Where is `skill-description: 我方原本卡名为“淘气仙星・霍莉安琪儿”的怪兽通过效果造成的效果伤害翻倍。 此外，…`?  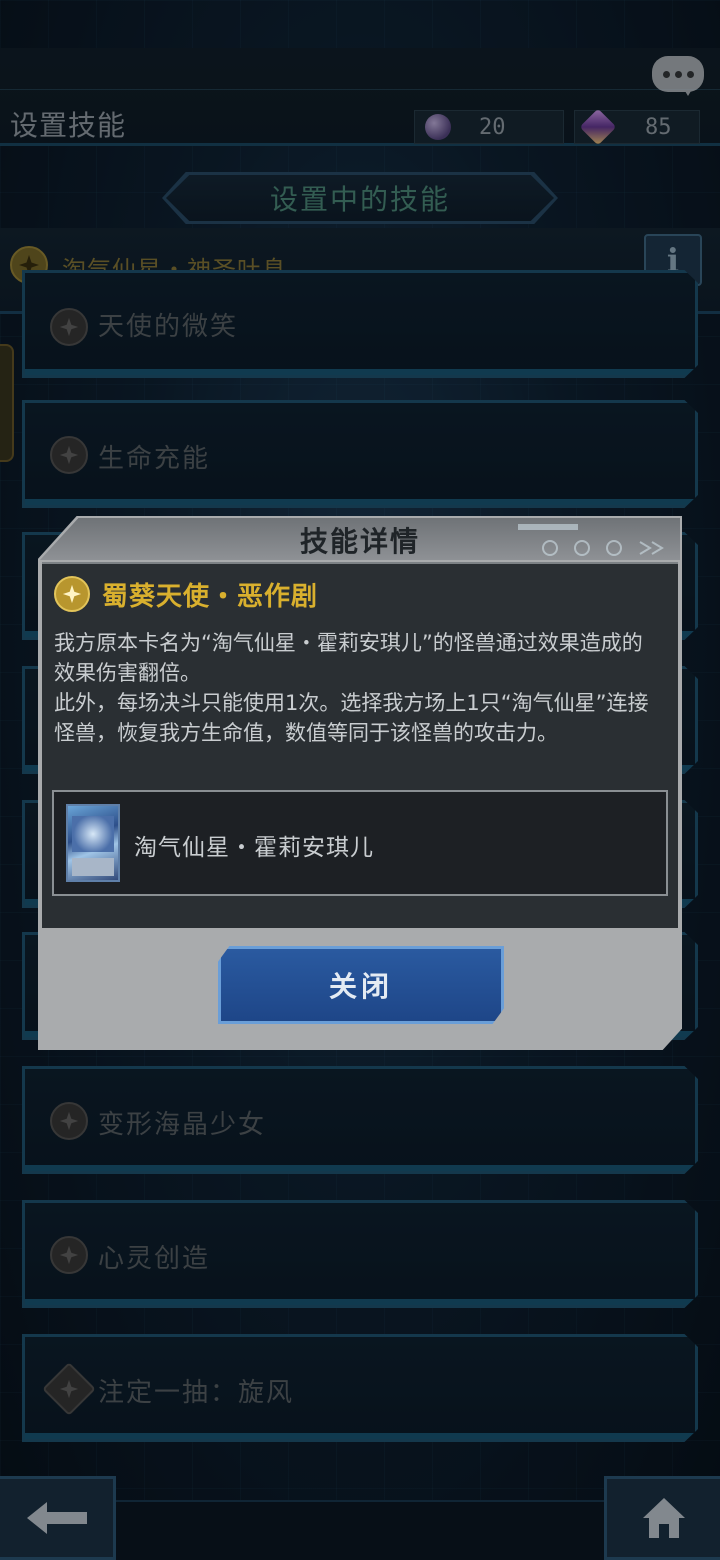 skill-description: 我方原本卡名为“淘气仙星・霍莉安琪儿”的怪兽通过效果造成的效果伤害翻倍。 此外，… is located at coordinates (358, 688).